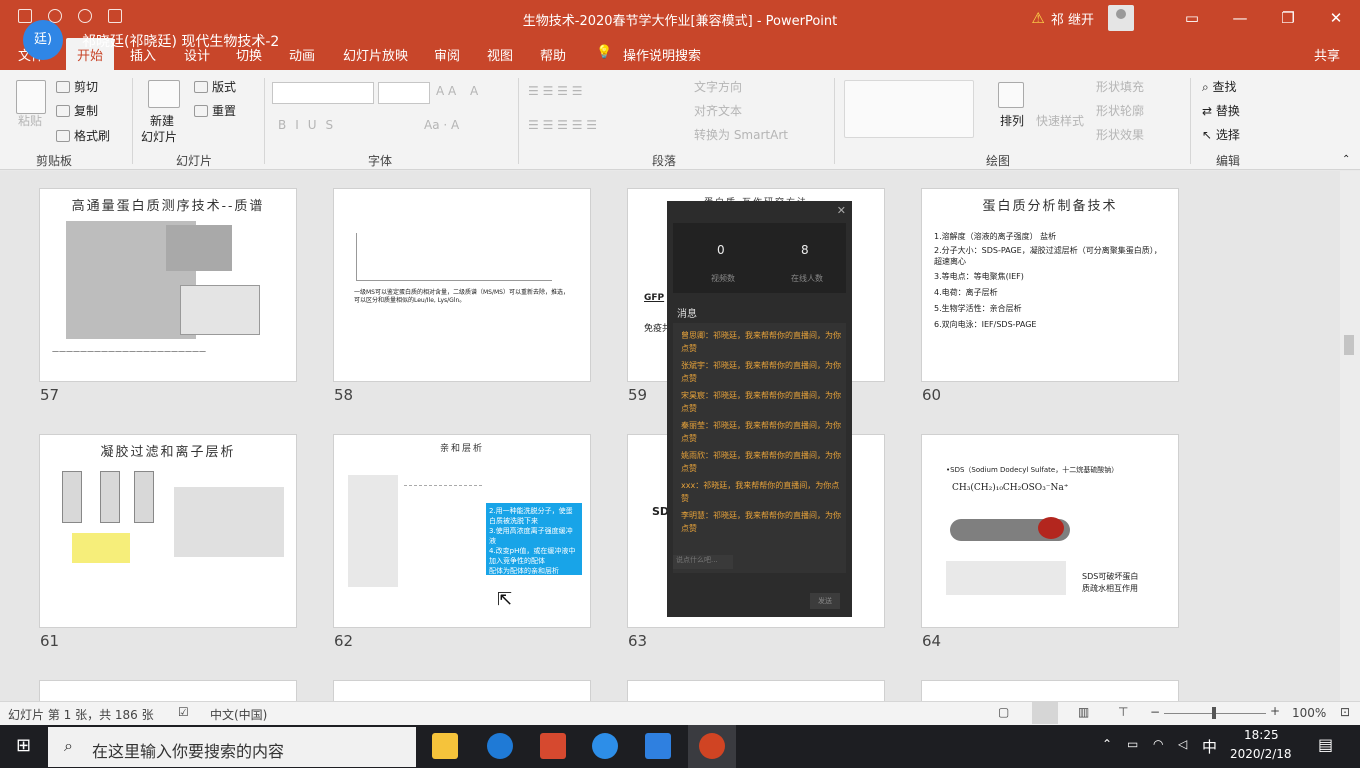 This screenshot has width=1360, height=768. Describe the element at coordinates (83, 135) in the screenshot. I see `format-painter-button: 格式刷` at that location.